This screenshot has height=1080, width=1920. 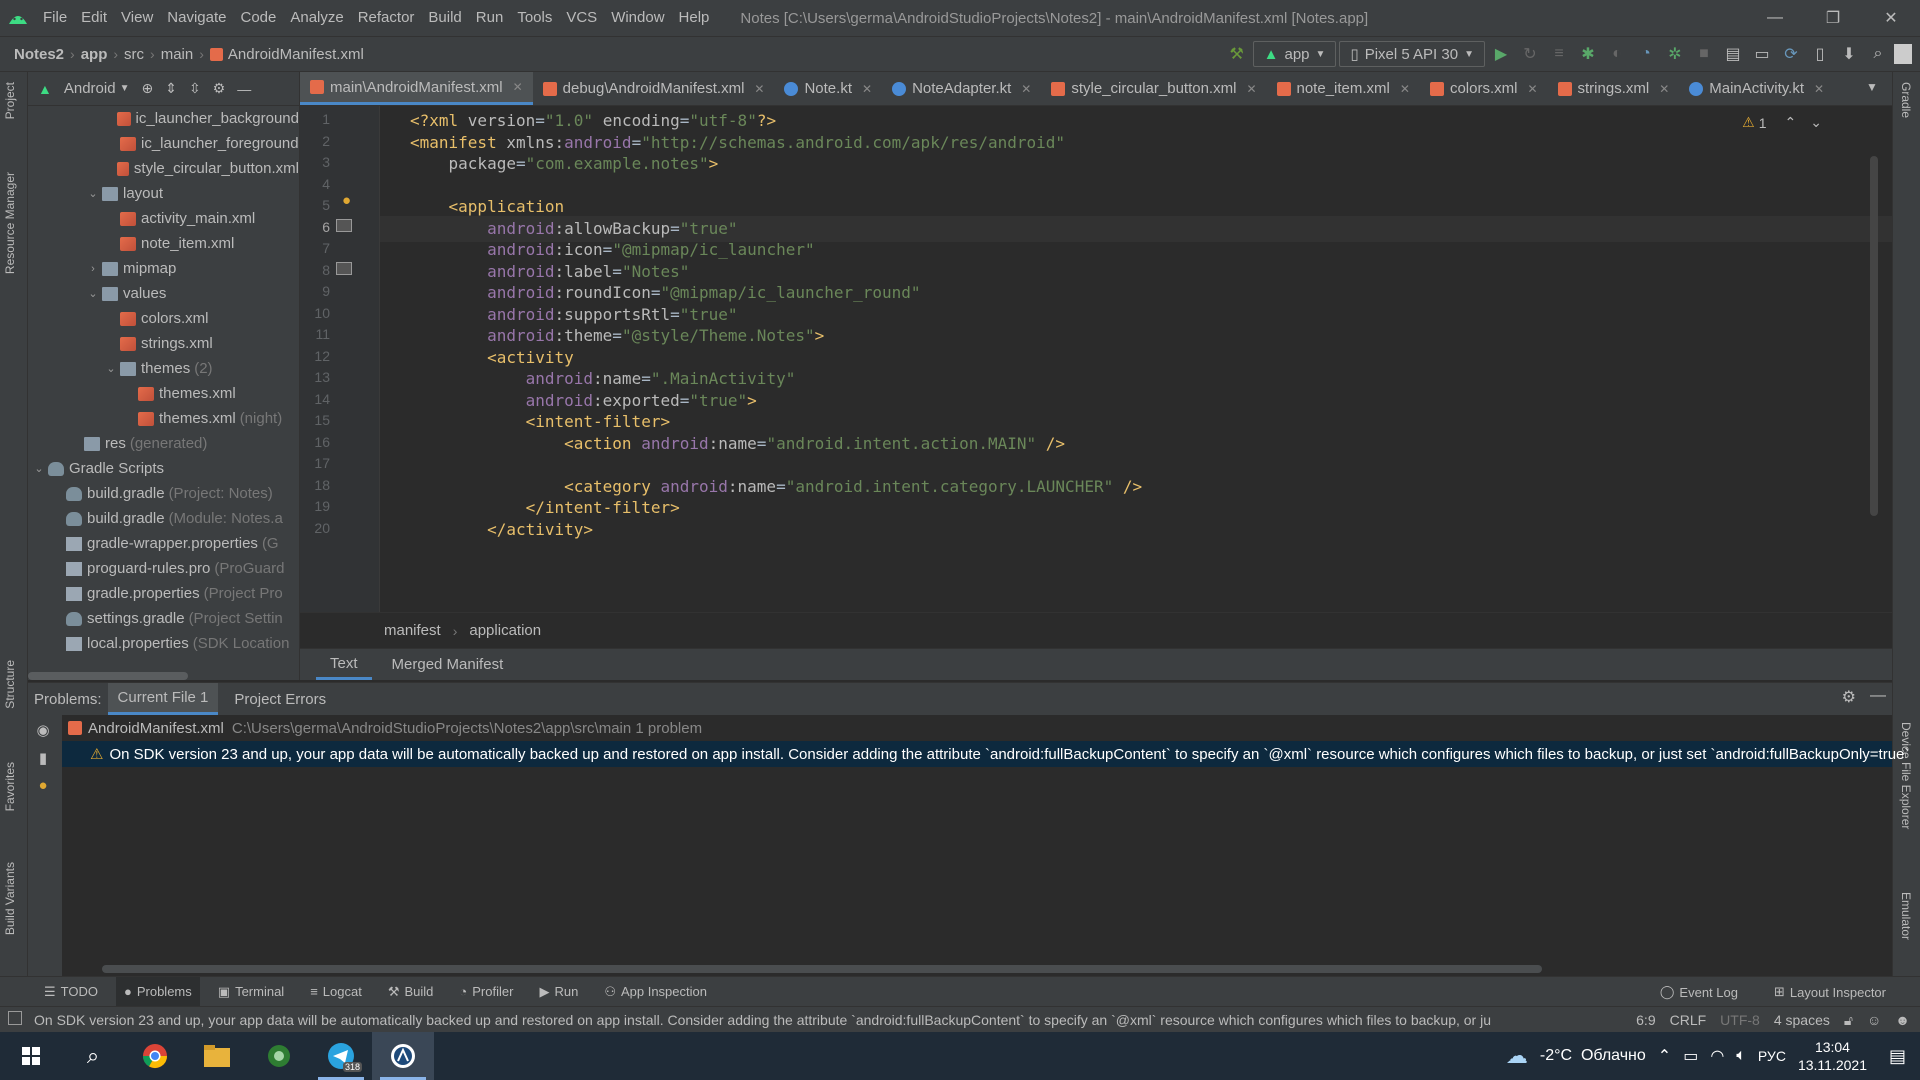 I want to click on inspector-face-icon: ☻, so click(x=1902, y=1020).